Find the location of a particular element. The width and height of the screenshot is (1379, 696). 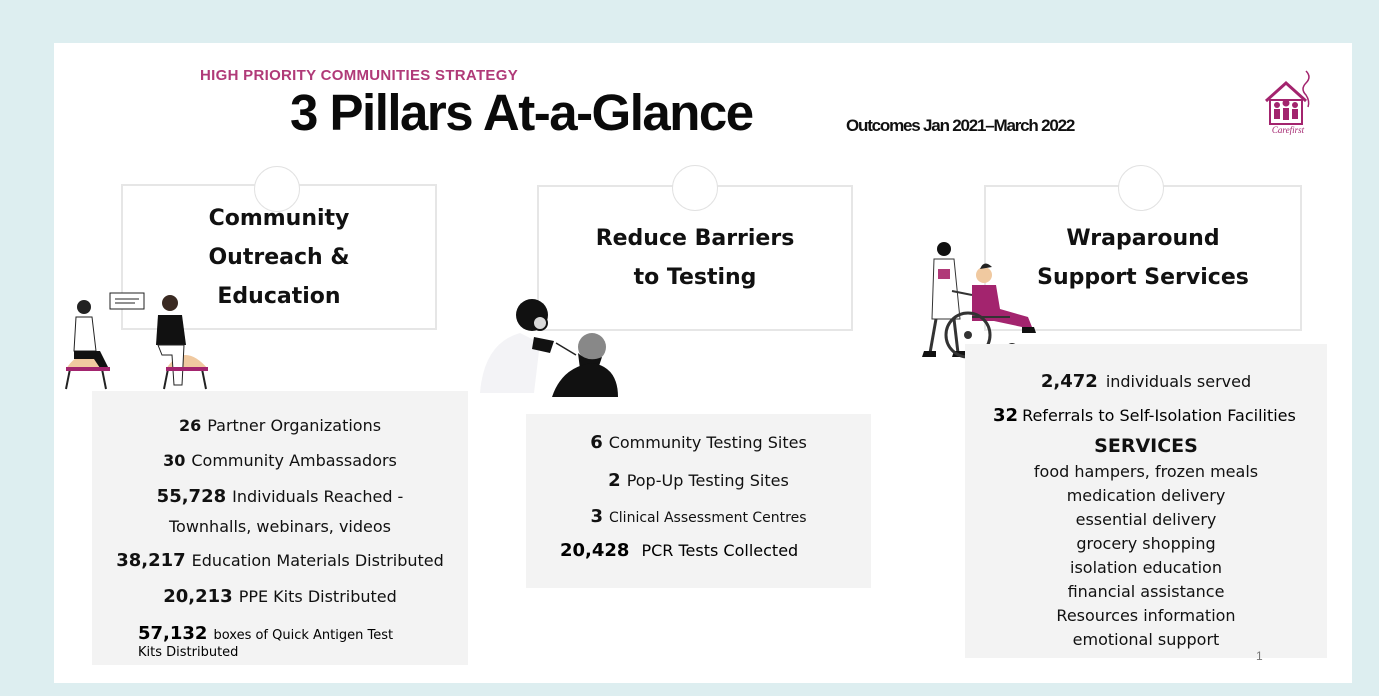

pillar-3-title: Wraparound Support Services is located at coordinates (1143, 258).